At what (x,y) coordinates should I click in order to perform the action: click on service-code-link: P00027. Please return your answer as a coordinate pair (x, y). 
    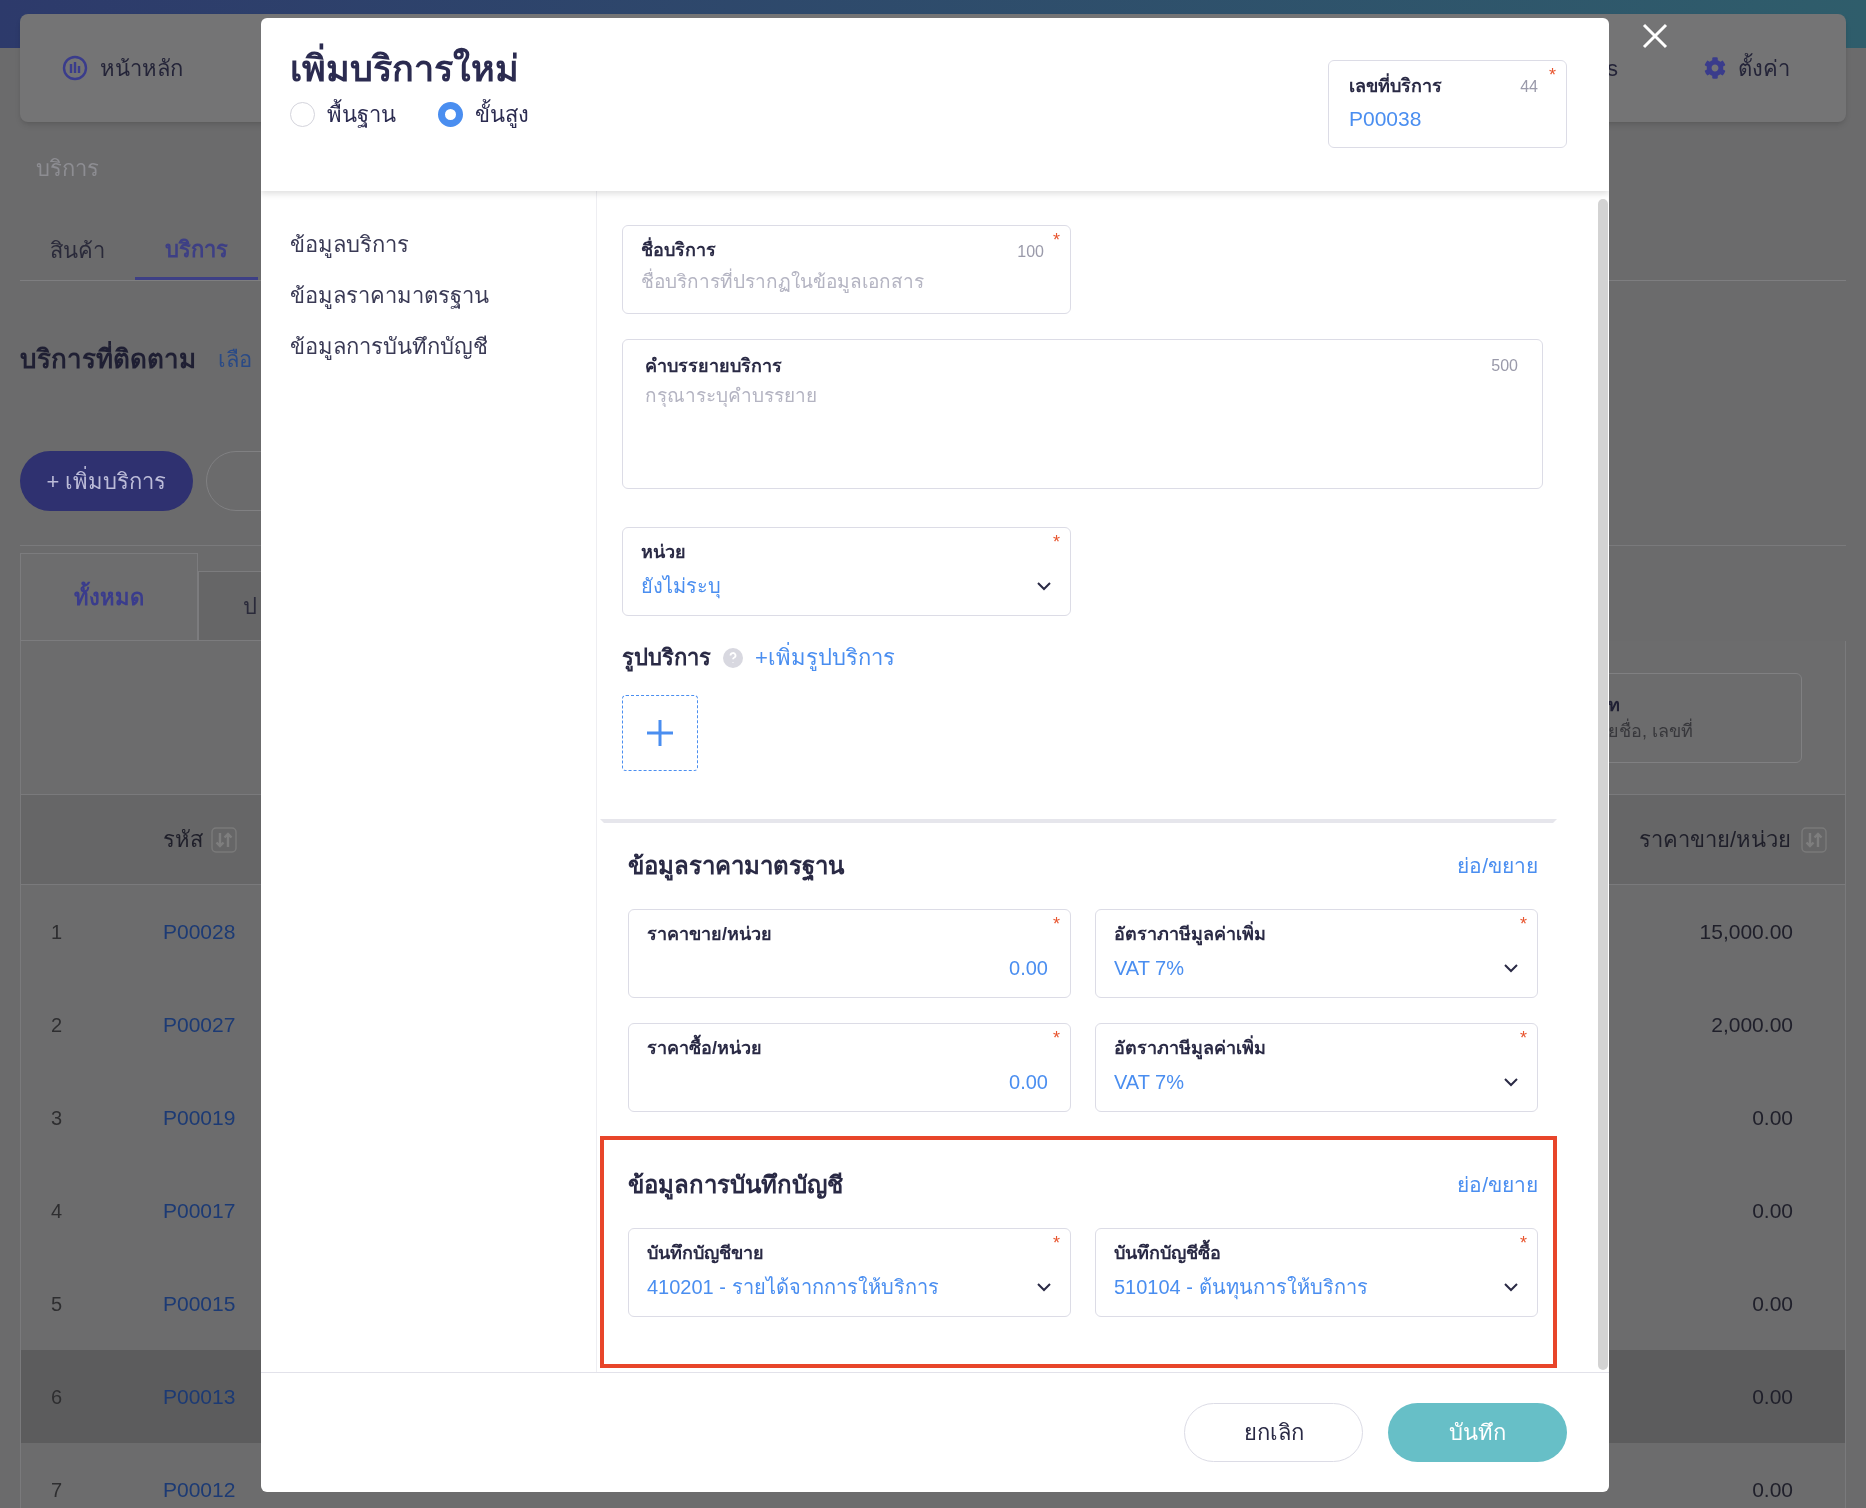
    Looking at the image, I should click on (199, 1024).